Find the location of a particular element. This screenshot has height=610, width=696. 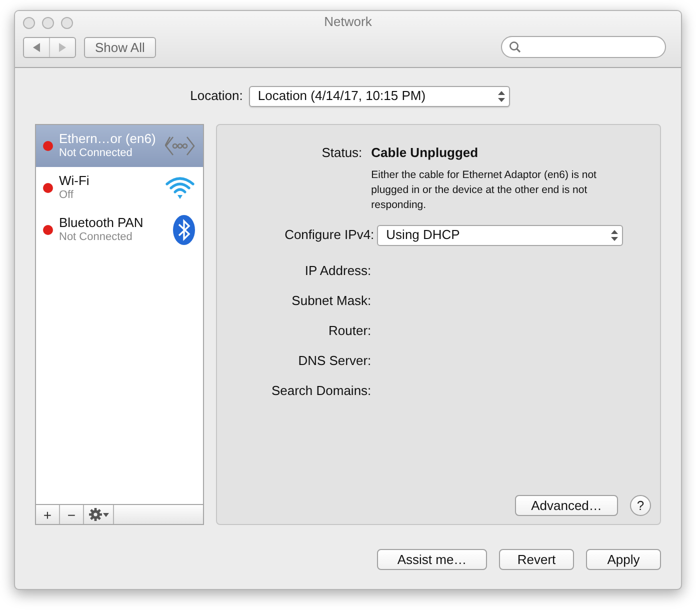

location-dropdown: Location (4/14/17, 10:15 PM) is located at coordinates (379, 96).